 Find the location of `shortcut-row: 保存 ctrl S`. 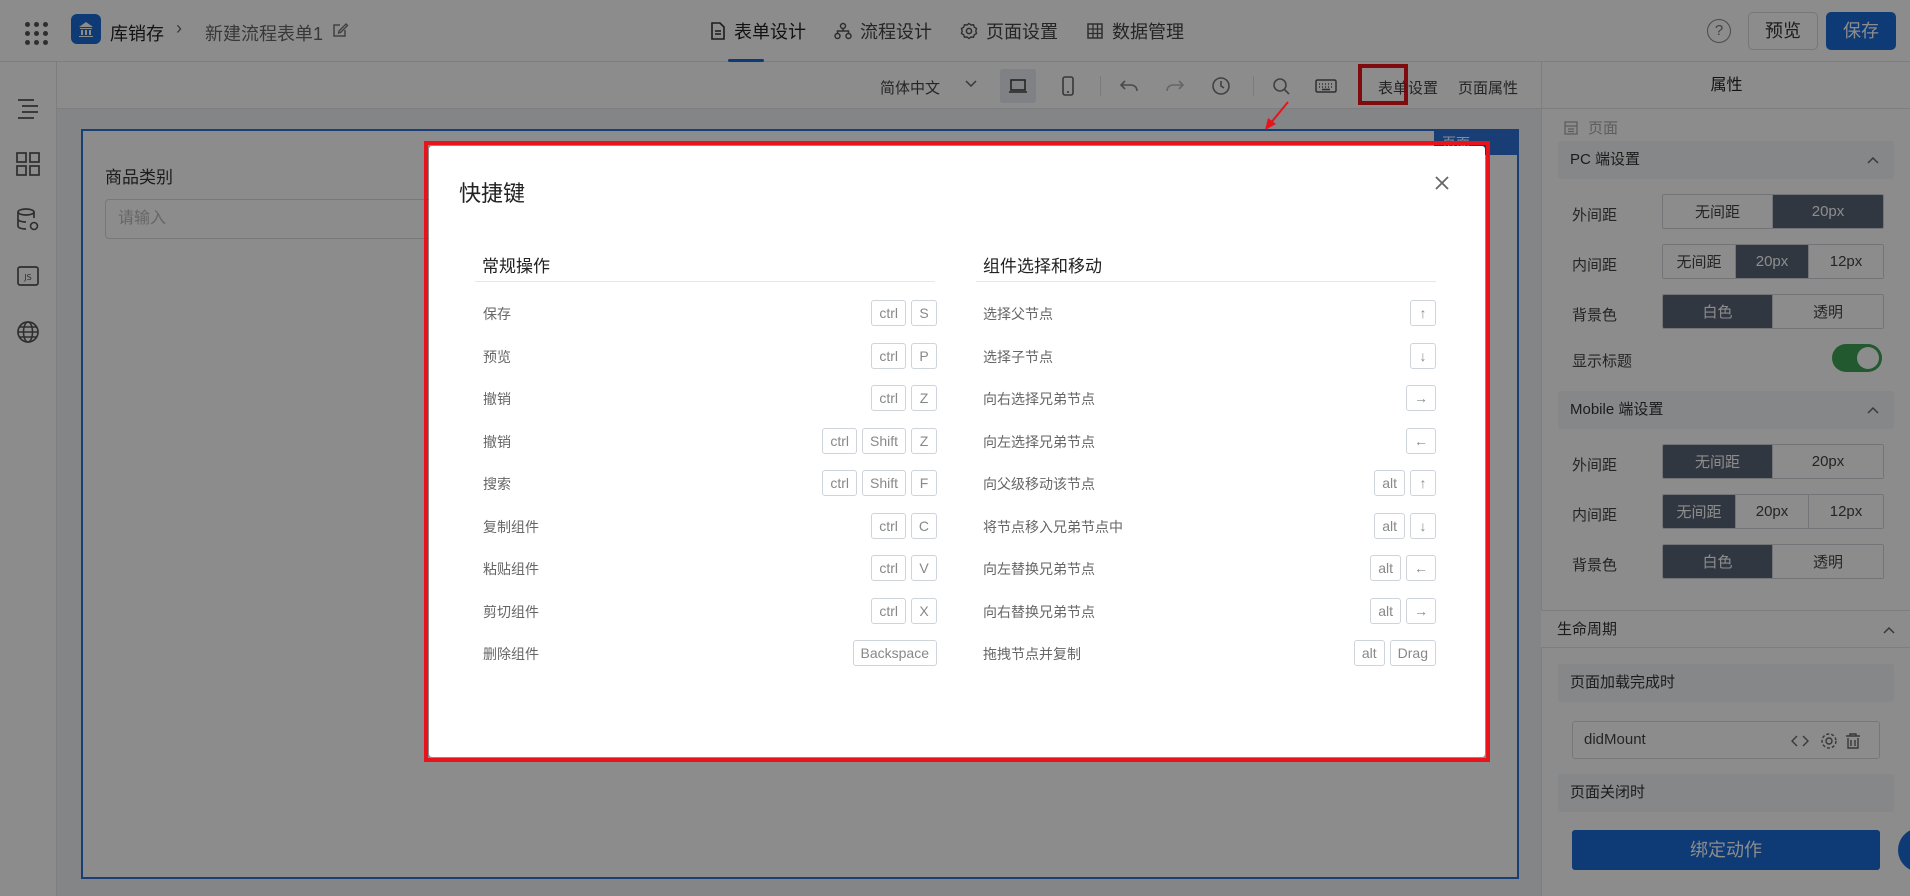

shortcut-row: 保存 ctrl S is located at coordinates (710, 313).